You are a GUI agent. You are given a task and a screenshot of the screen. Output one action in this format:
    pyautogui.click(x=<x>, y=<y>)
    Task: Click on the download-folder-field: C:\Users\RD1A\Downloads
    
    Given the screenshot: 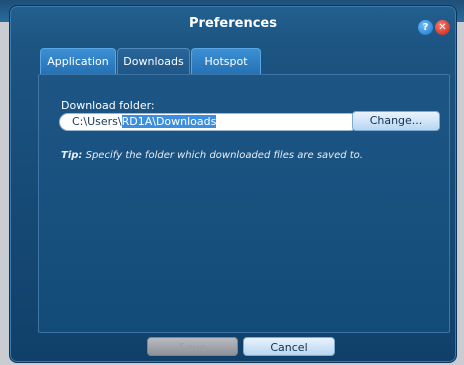 What is the action you would take?
    pyautogui.click(x=209, y=122)
    